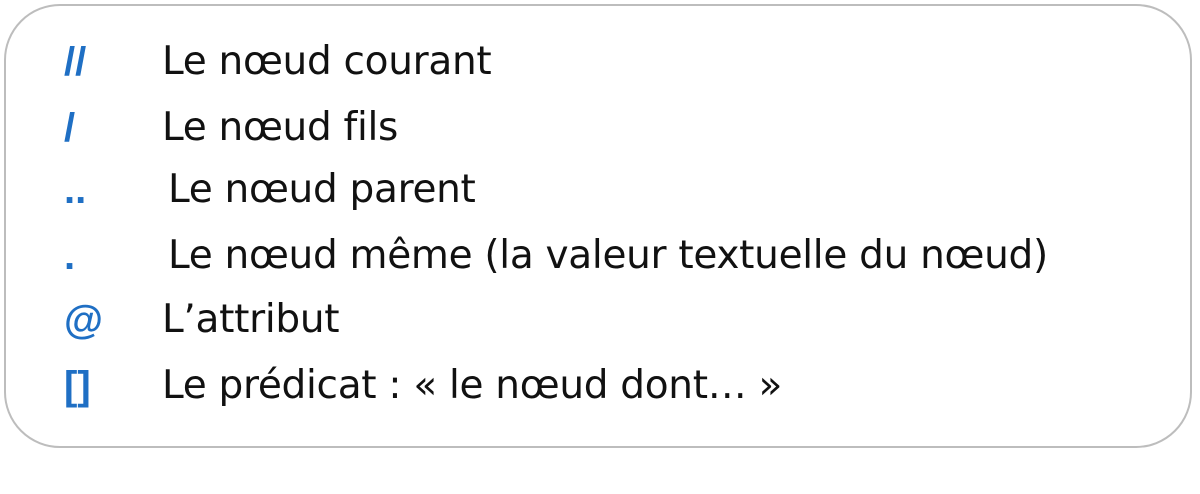 This screenshot has height=494, width=1200. Describe the element at coordinates (251, 319) in the screenshot. I see `legend-label: L’attribut` at that location.